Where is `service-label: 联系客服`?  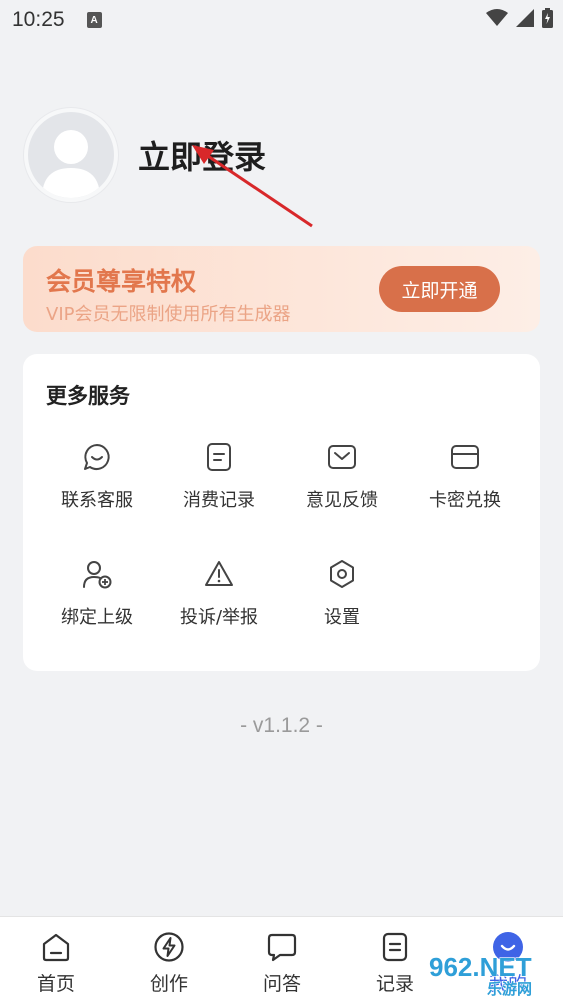 service-label: 联系客服 is located at coordinates (97, 500).